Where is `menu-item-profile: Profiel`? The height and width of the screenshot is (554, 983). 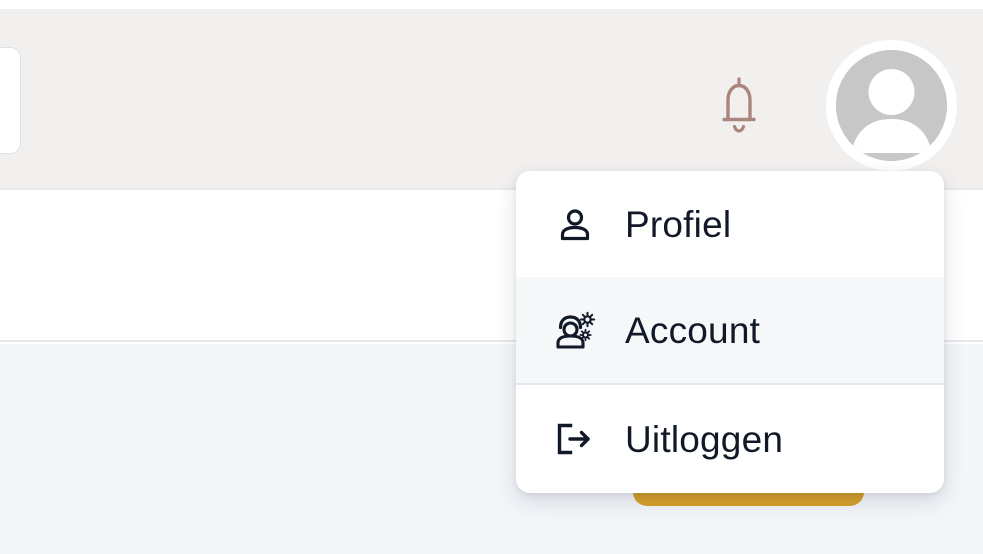 menu-item-profile: Profiel is located at coordinates (730, 224).